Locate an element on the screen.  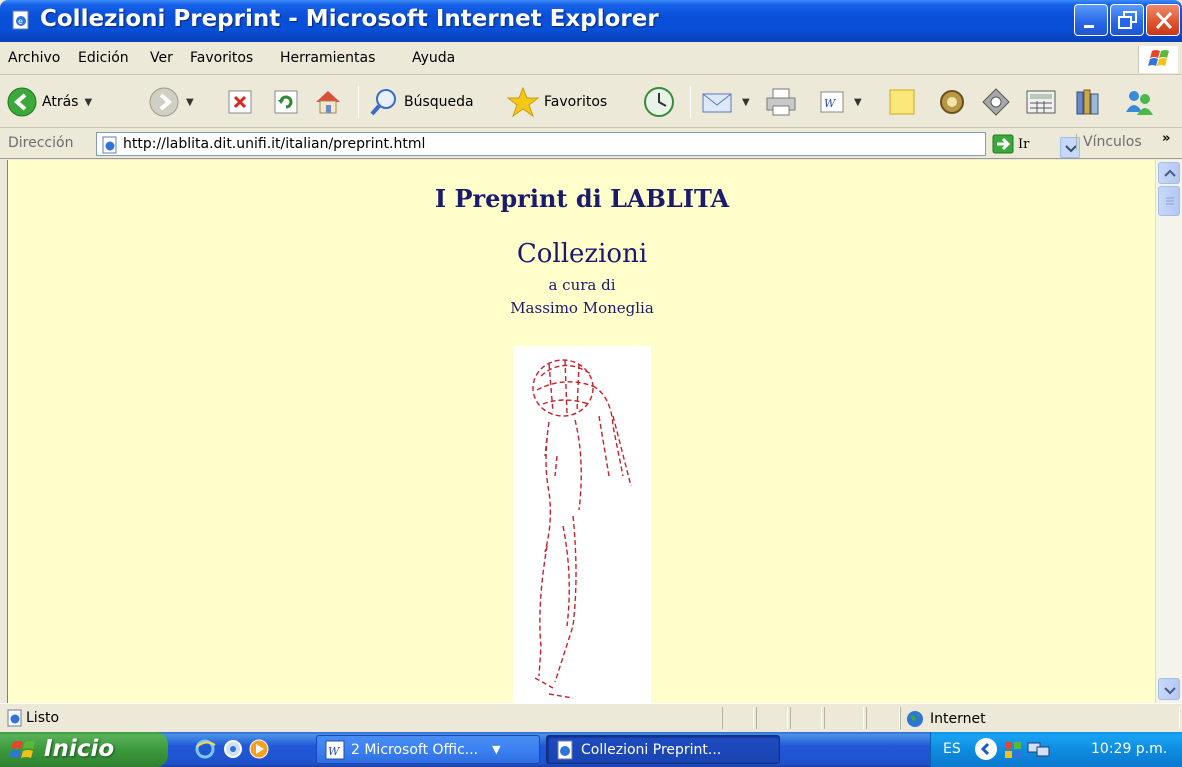
menu-ver: Ver is located at coordinates (161, 58).